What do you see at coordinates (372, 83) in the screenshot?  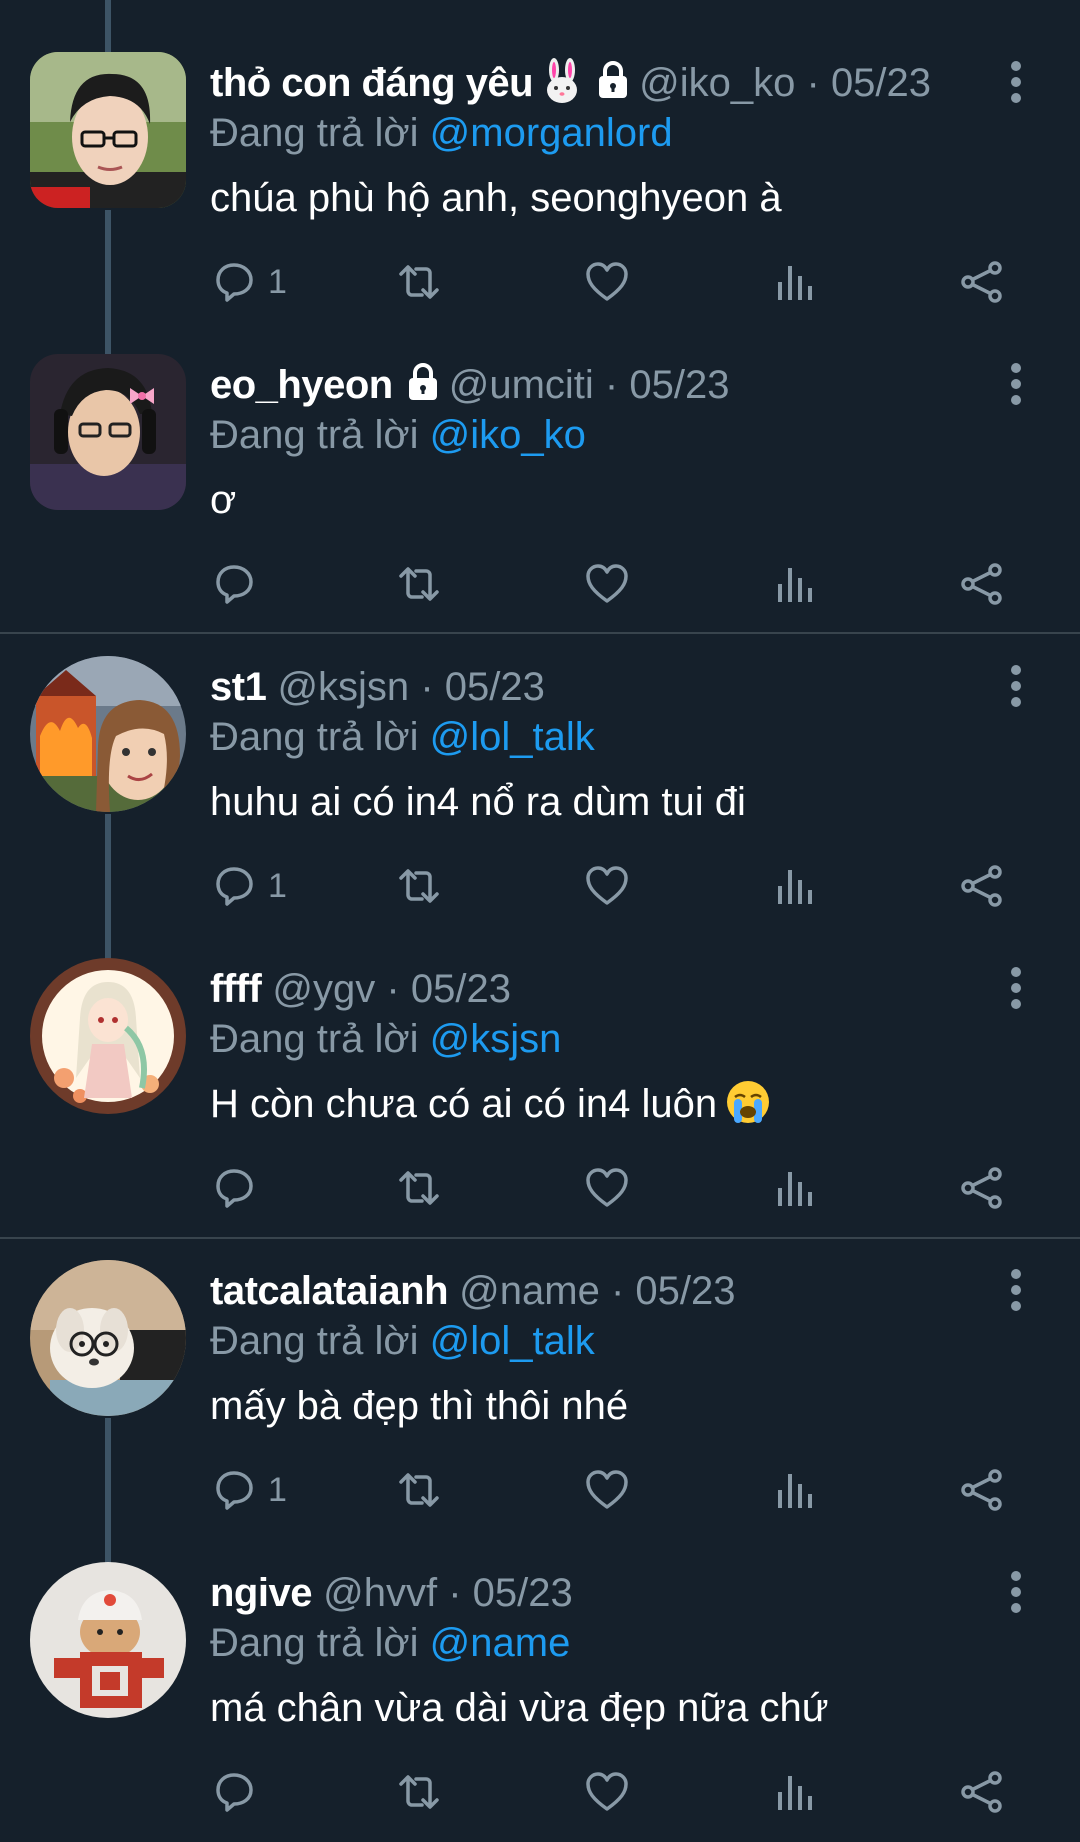 I see `display-name: thỏ con đáng yêu` at bounding box center [372, 83].